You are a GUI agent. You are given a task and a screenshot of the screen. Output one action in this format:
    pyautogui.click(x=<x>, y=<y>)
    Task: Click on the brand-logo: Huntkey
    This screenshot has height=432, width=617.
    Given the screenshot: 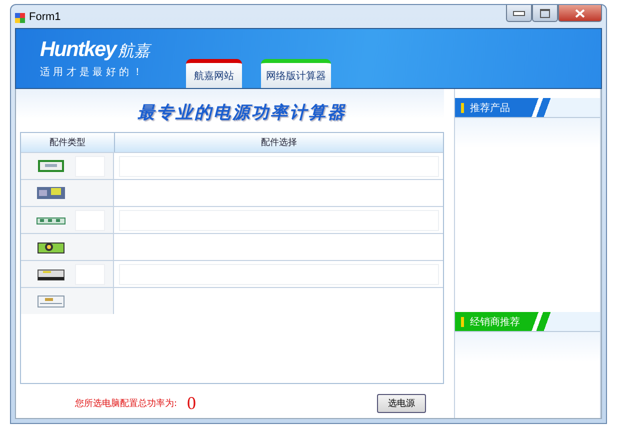 What is the action you would take?
    pyautogui.click(x=78, y=50)
    